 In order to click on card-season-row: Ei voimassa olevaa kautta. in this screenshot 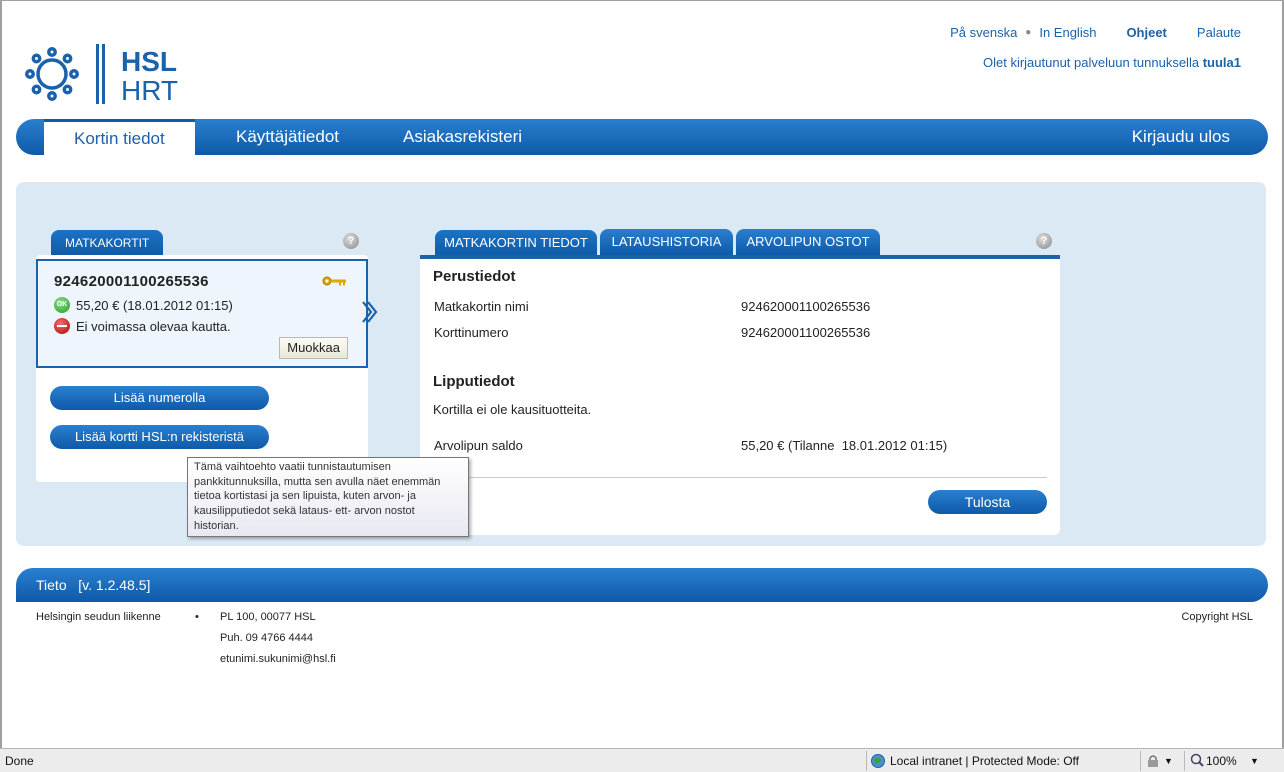, I will do `click(142, 326)`.